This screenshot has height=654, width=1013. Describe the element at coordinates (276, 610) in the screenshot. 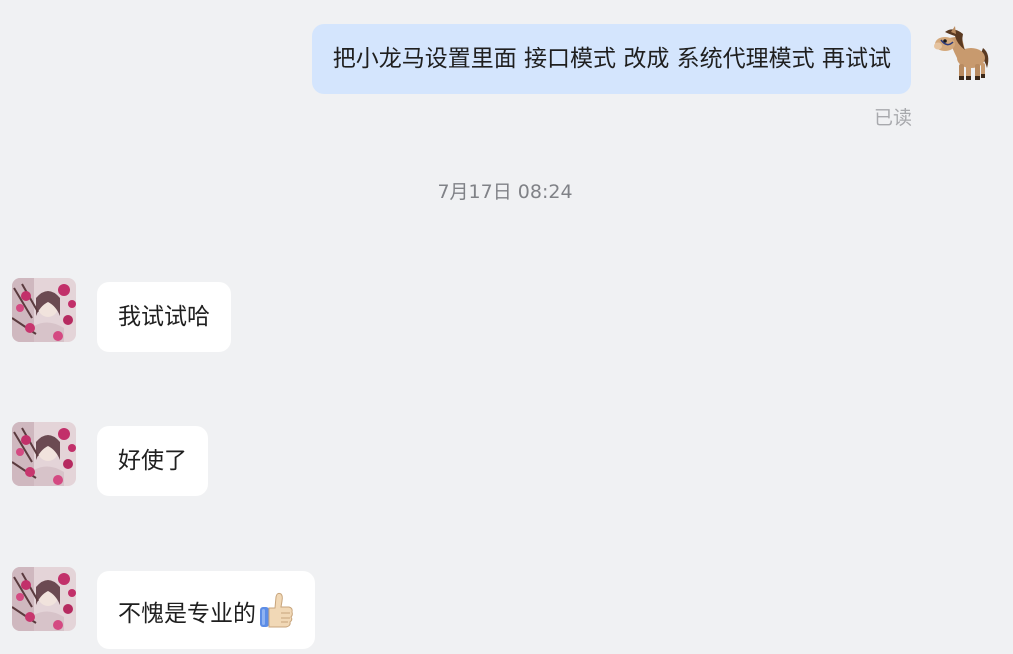

I see `thumbs-up-emoji-icon` at that location.